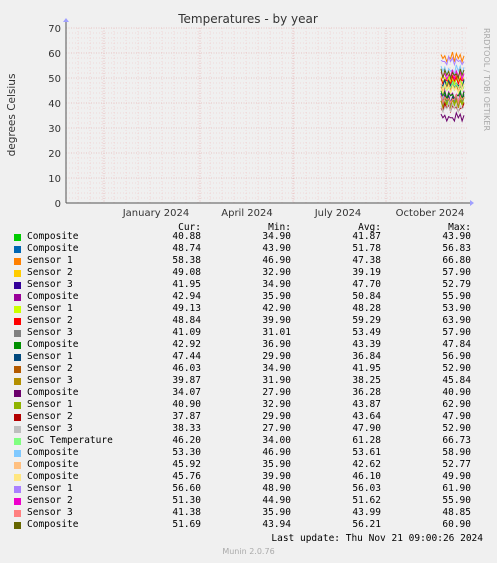 This screenshot has width=497, height=563. Describe the element at coordinates (456, 440) in the screenshot. I see `legend-max-value: 66.73` at that location.